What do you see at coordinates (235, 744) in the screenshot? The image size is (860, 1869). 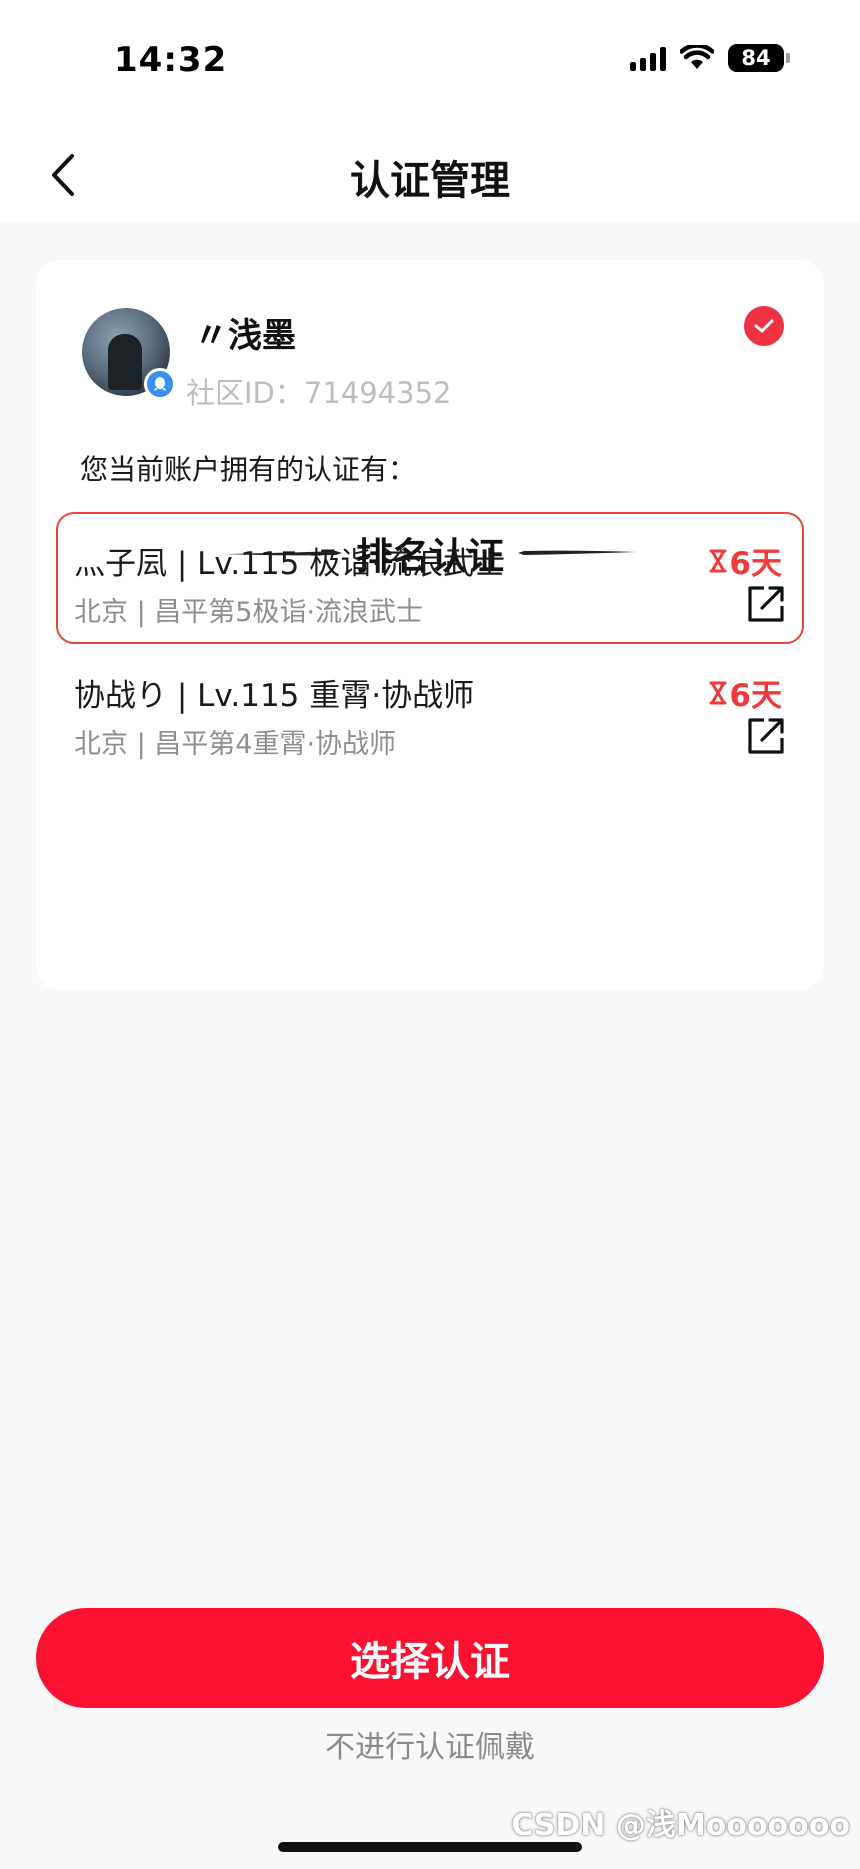 I see `certification-subtitle: 北京 | 昌平第4重霄·协战师` at bounding box center [235, 744].